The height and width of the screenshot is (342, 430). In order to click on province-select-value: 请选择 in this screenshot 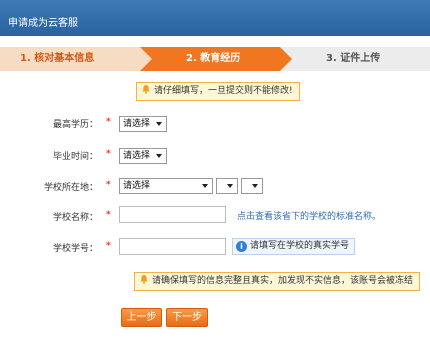, I will do `click(137, 186)`.